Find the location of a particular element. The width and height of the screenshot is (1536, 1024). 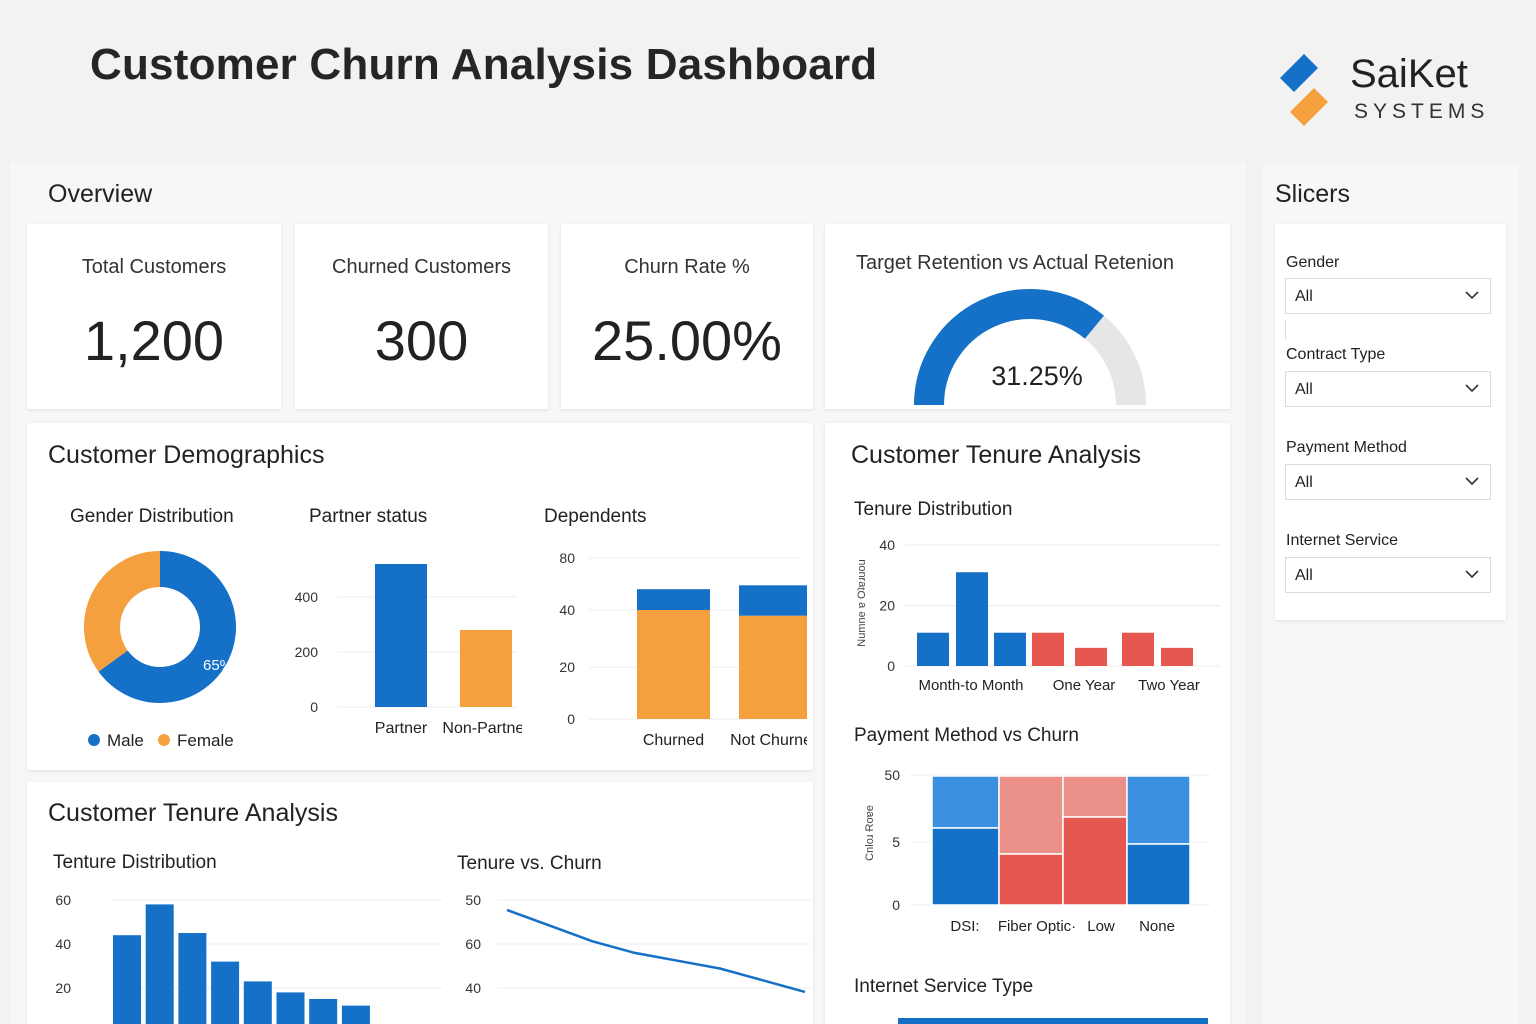

y-tick-label: 5 is located at coordinates (896, 842).